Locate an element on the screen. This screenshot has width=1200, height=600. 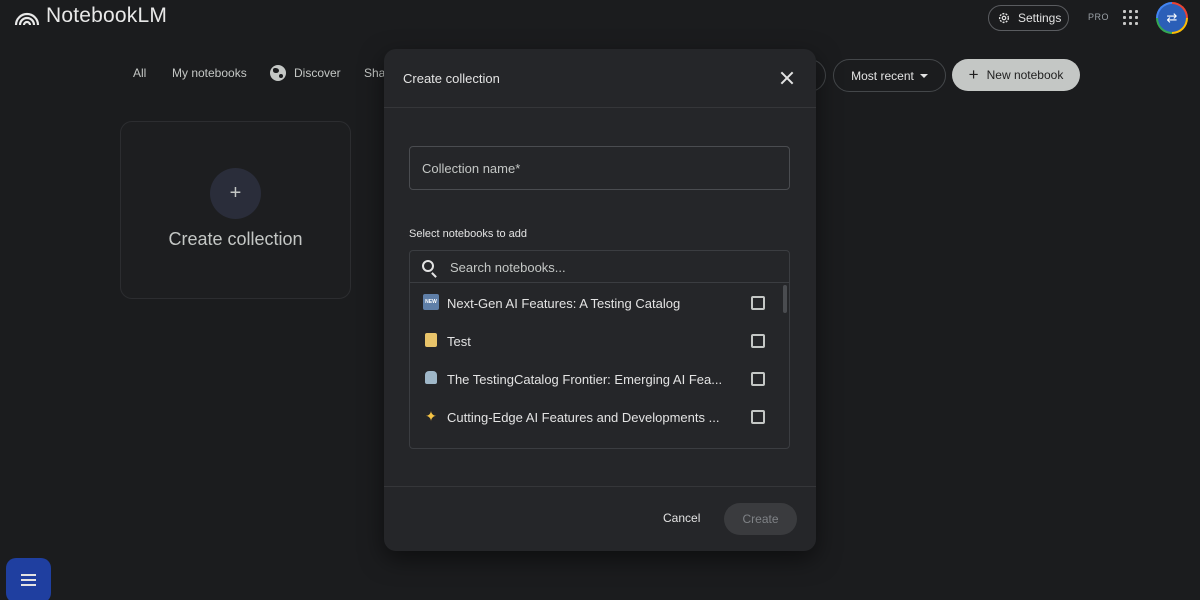
settings-button: Settings is located at coordinates (1028, 18).